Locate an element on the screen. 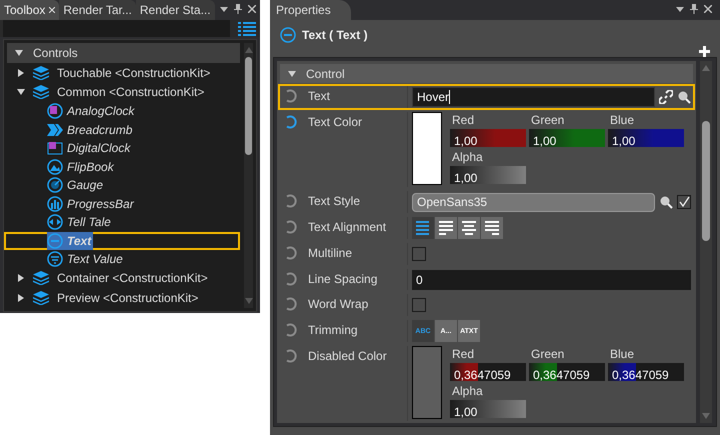 Image resolution: width=720 pixels, height=435 pixels. group-label: Preview <ConstructionKit> is located at coordinates (127, 297).